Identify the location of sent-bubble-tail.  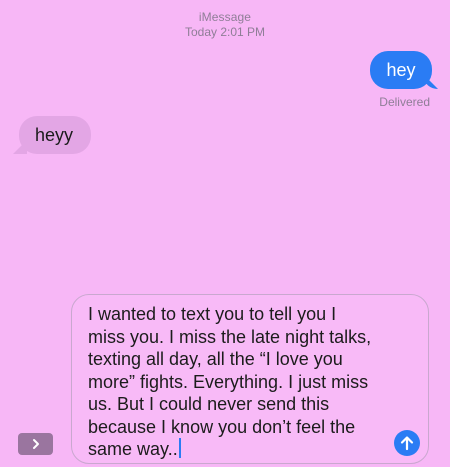
(431, 82).